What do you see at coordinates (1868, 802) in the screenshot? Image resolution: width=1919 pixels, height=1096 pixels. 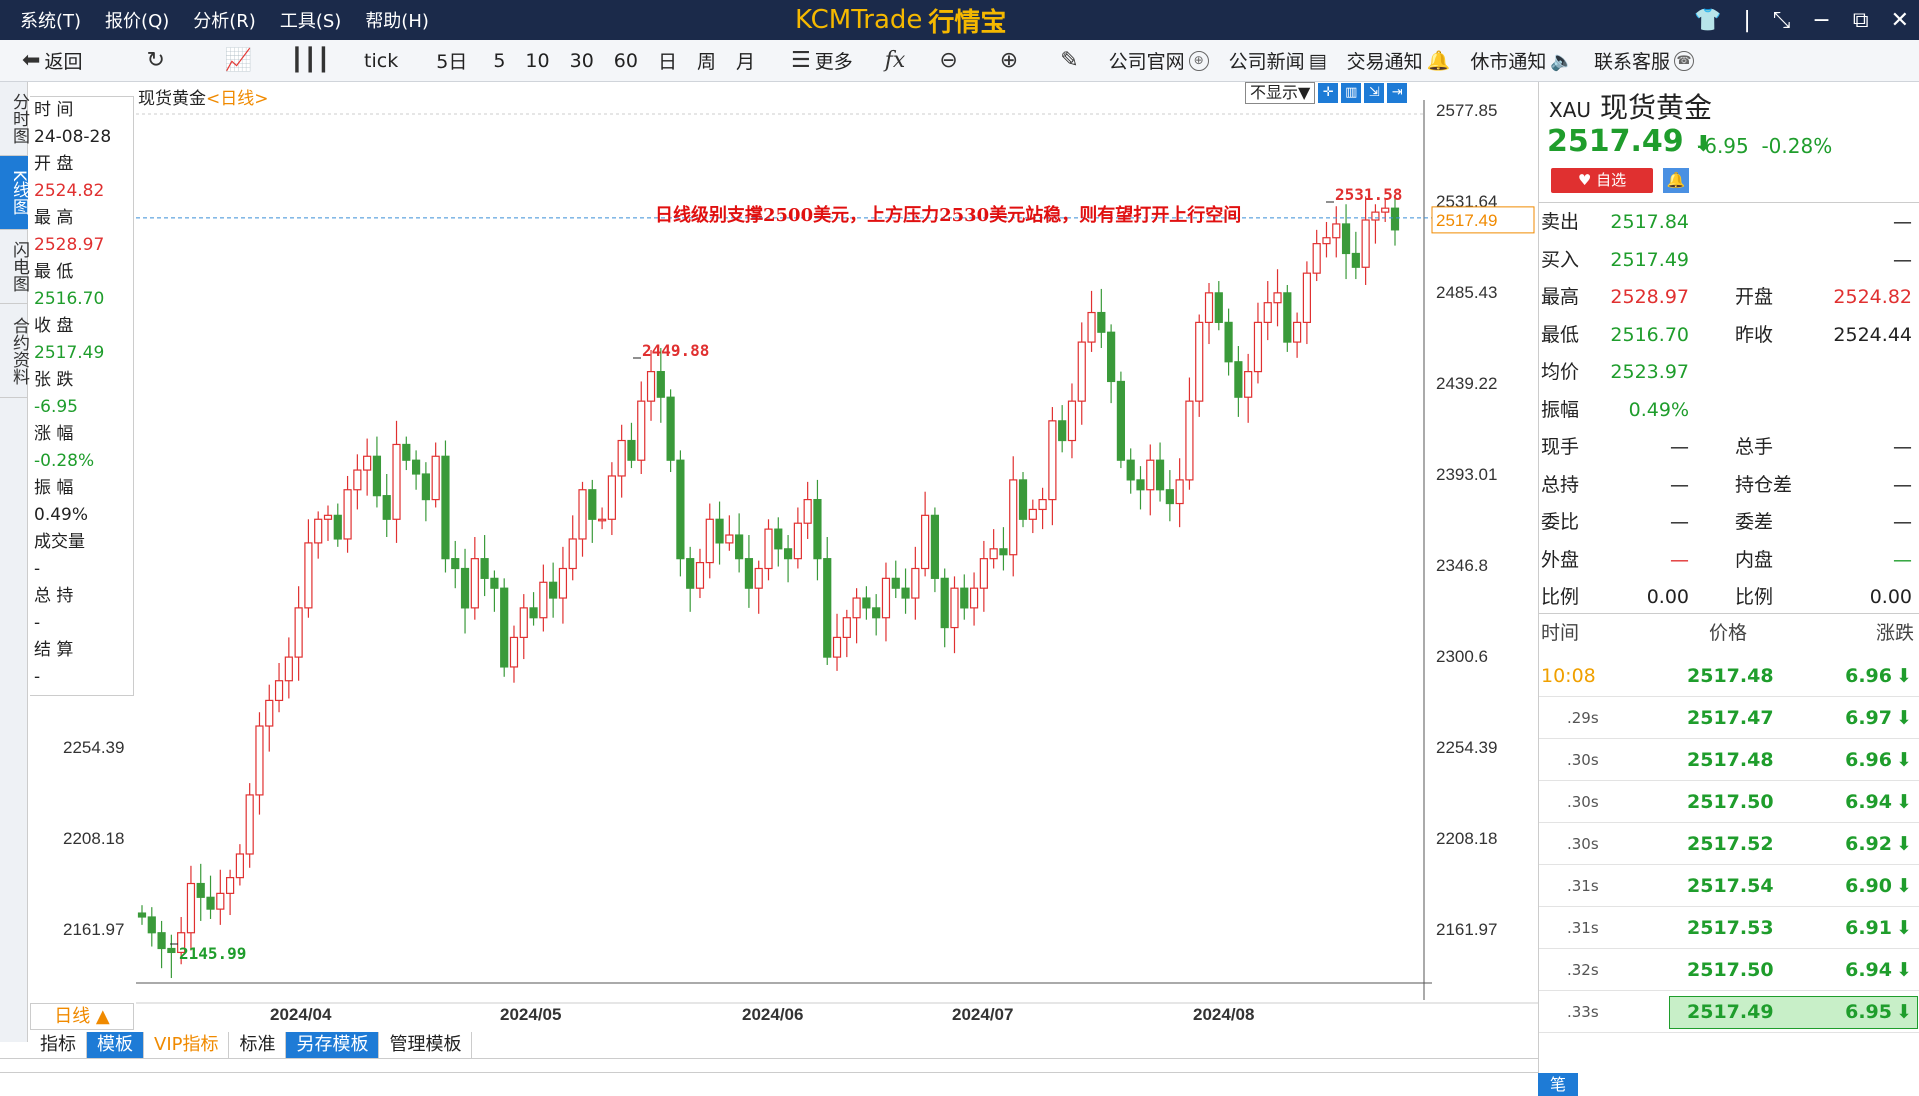 I see `tick-change: 6.94` at bounding box center [1868, 802].